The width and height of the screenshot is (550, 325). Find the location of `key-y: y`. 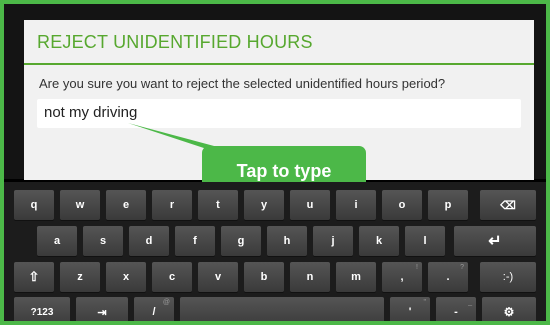

key-y: y is located at coordinates (264, 205).